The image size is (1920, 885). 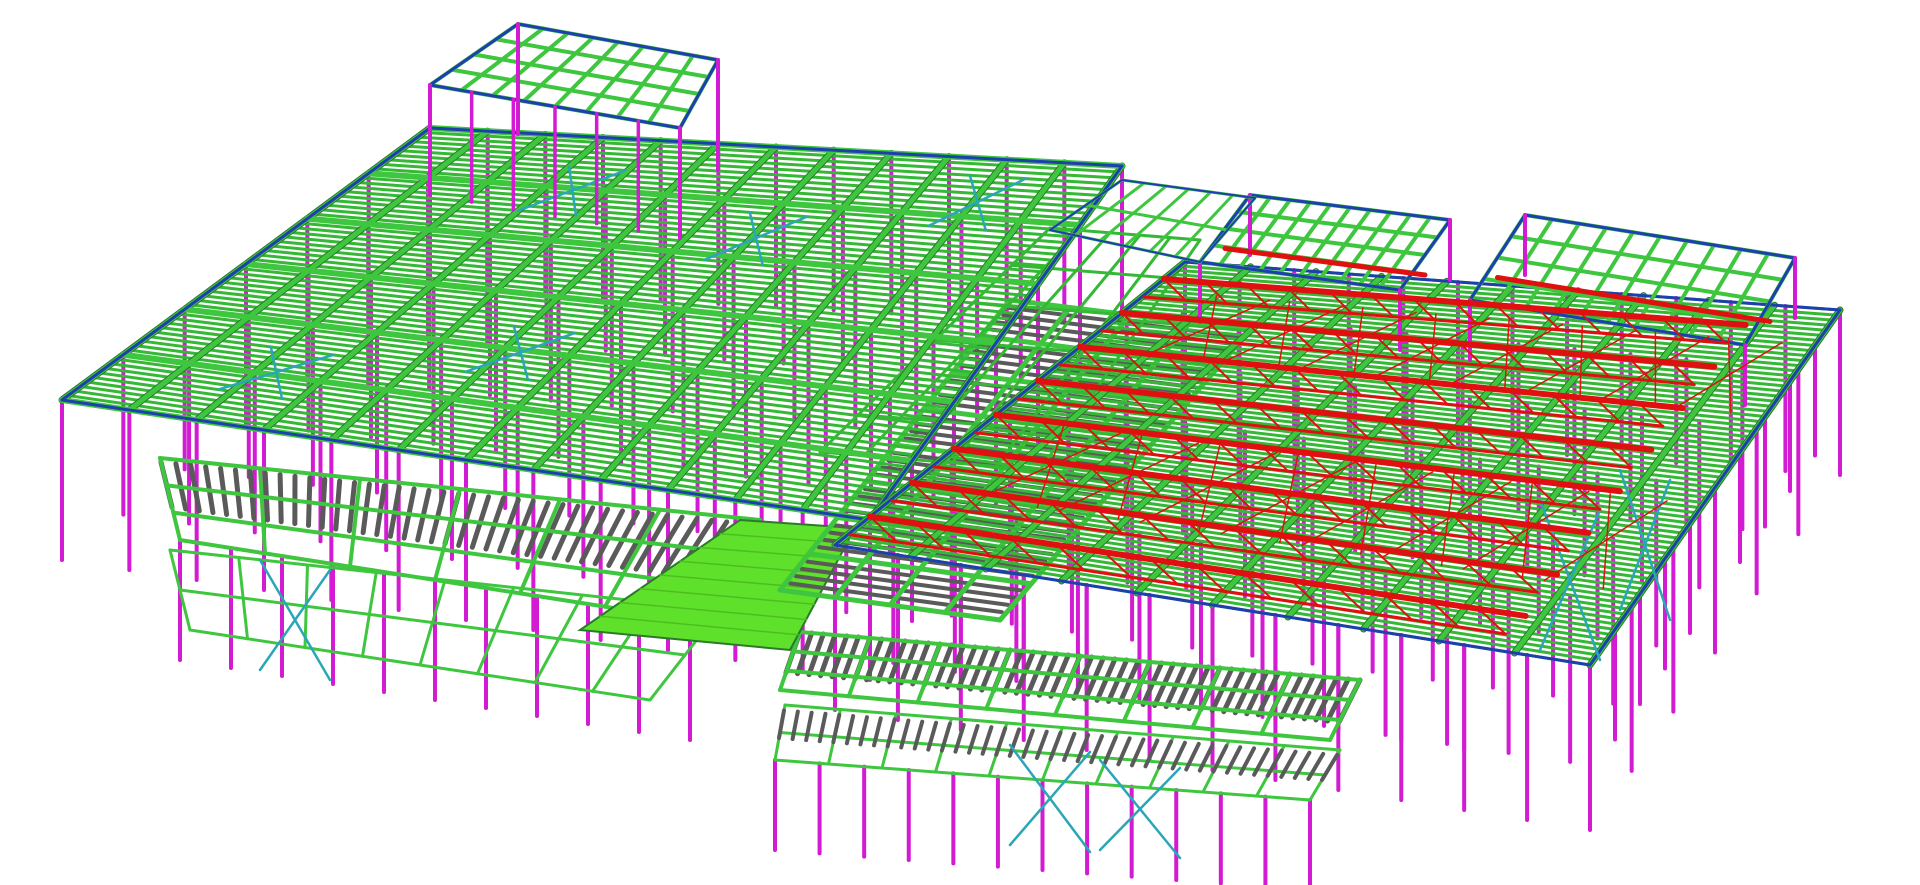 What do you see at coordinates (1156, 217) in the screenshot?
I see `link-beam` at bounding box center [1156, 217].